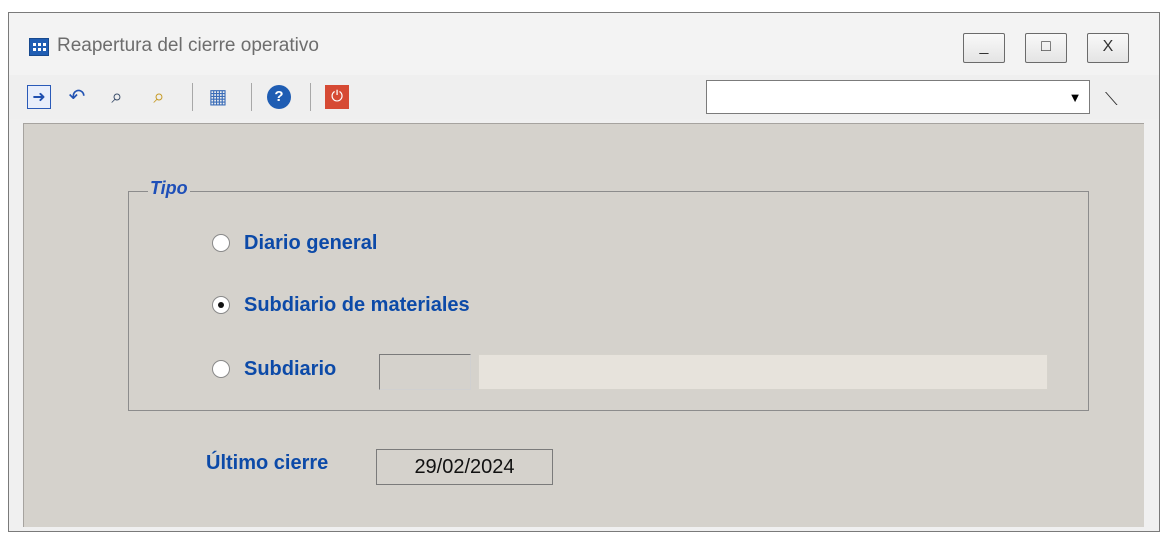  I want to click on close-icon: X, so click(1108, 46).